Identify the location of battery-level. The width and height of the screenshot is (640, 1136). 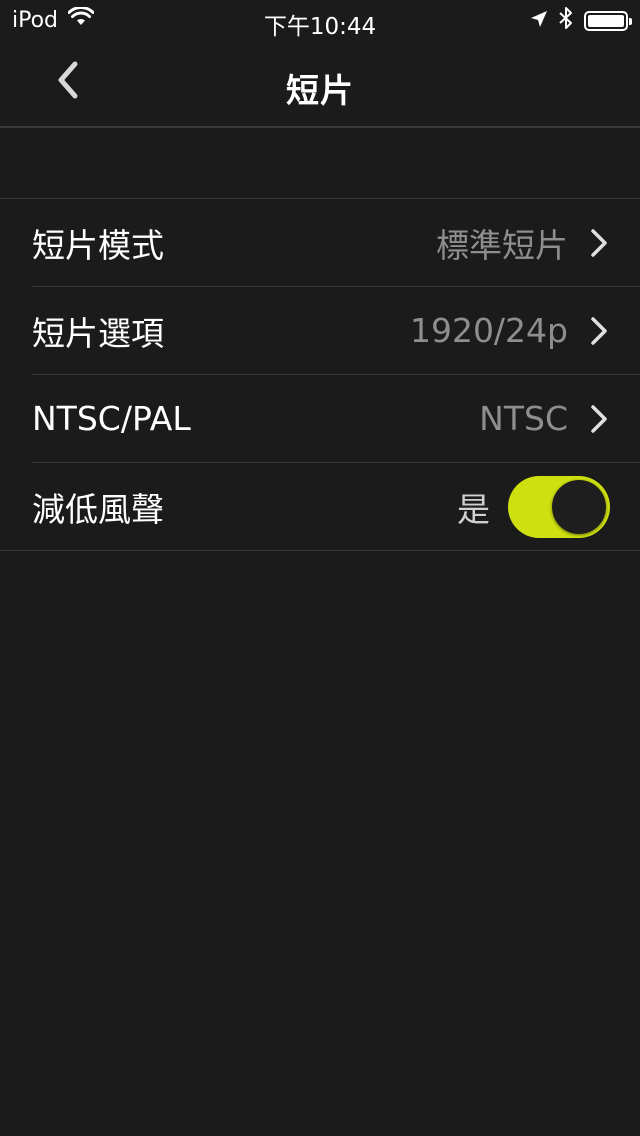
(606, 21).